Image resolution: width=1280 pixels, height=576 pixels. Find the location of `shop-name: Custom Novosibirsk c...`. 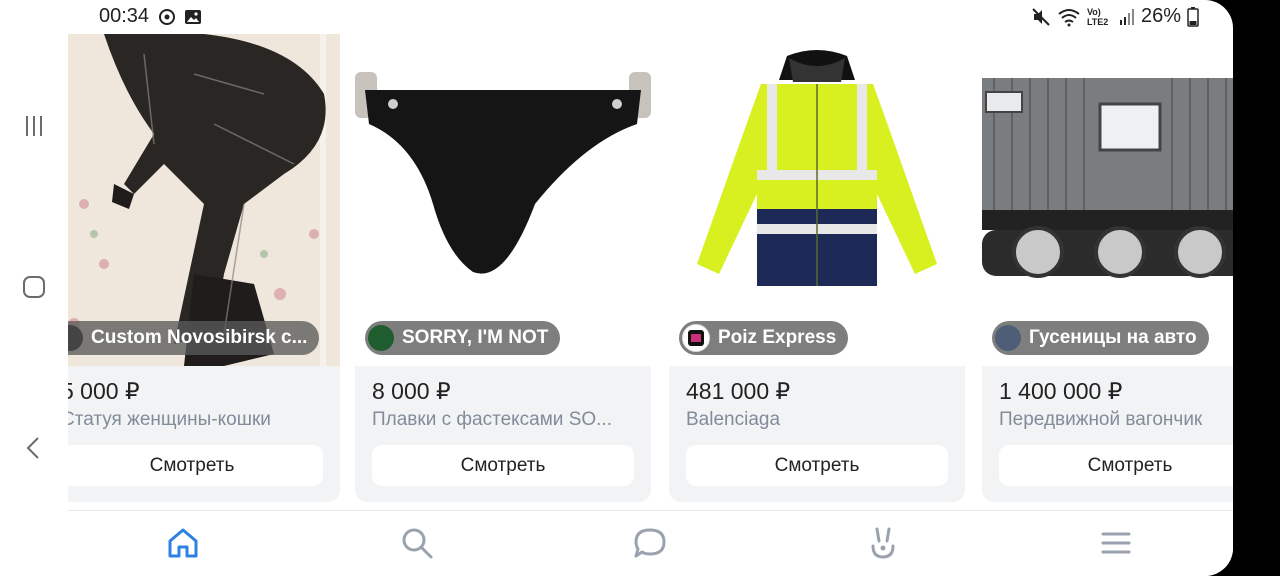

shop-name: Custom Novosibirsk c... is located at coordinates (199, 337).